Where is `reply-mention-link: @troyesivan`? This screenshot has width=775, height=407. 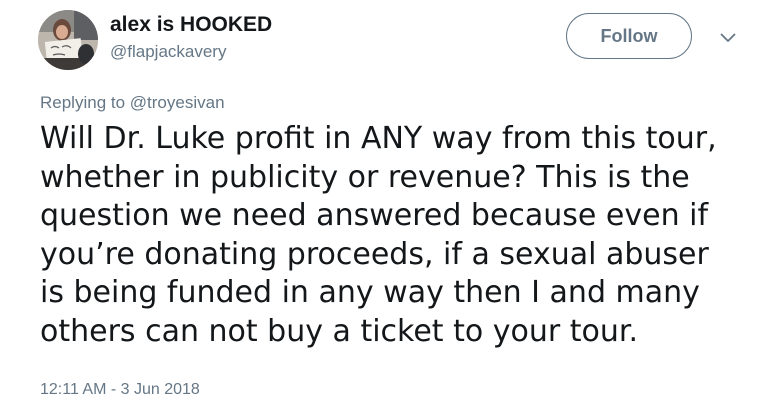
reply-mention-link: @troyesivan is located at coordinates (177, 102).